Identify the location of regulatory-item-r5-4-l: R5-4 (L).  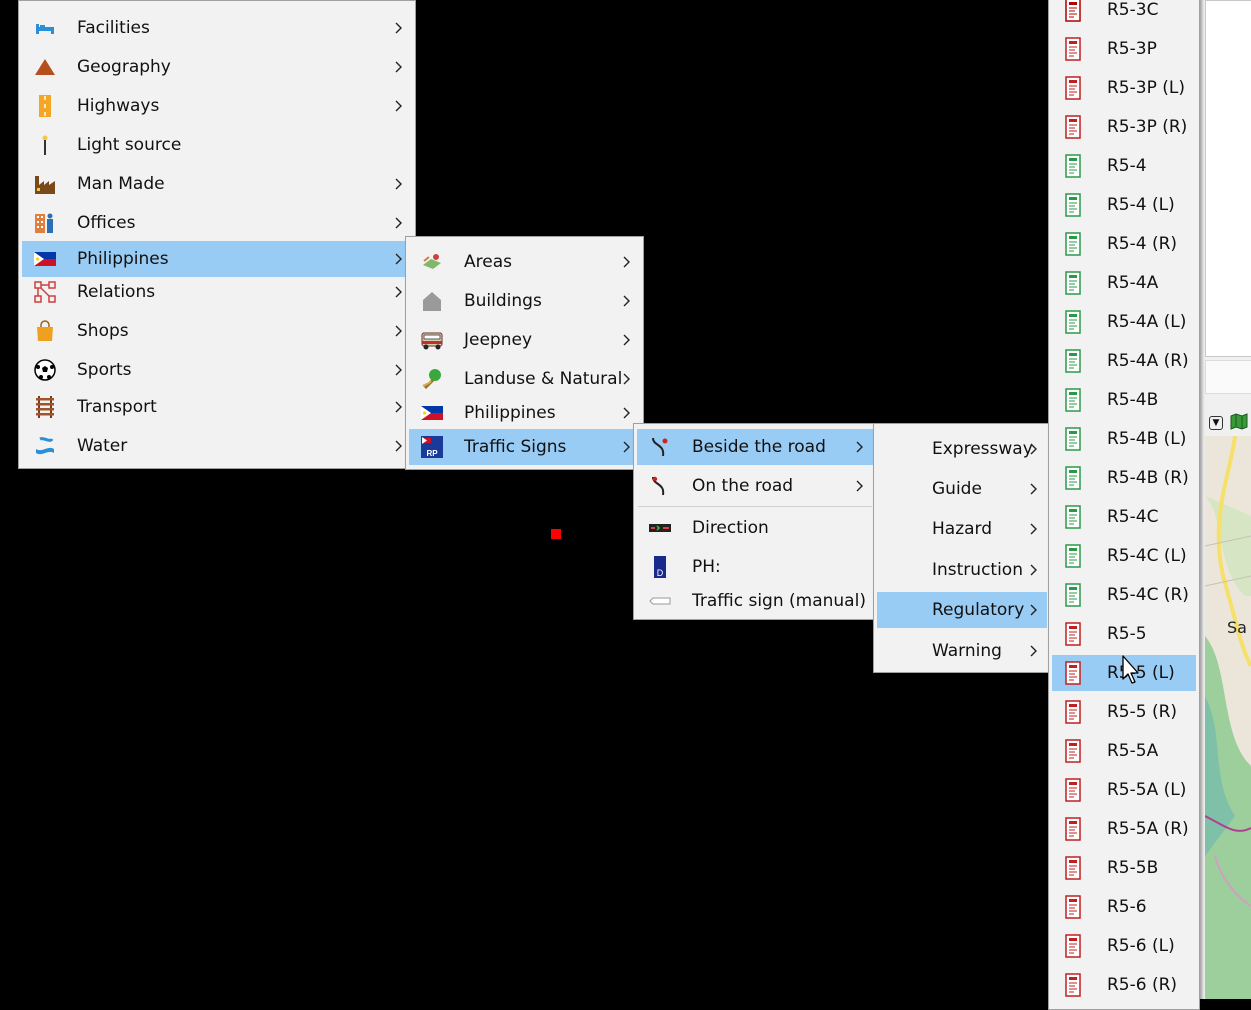
(1124, 205).